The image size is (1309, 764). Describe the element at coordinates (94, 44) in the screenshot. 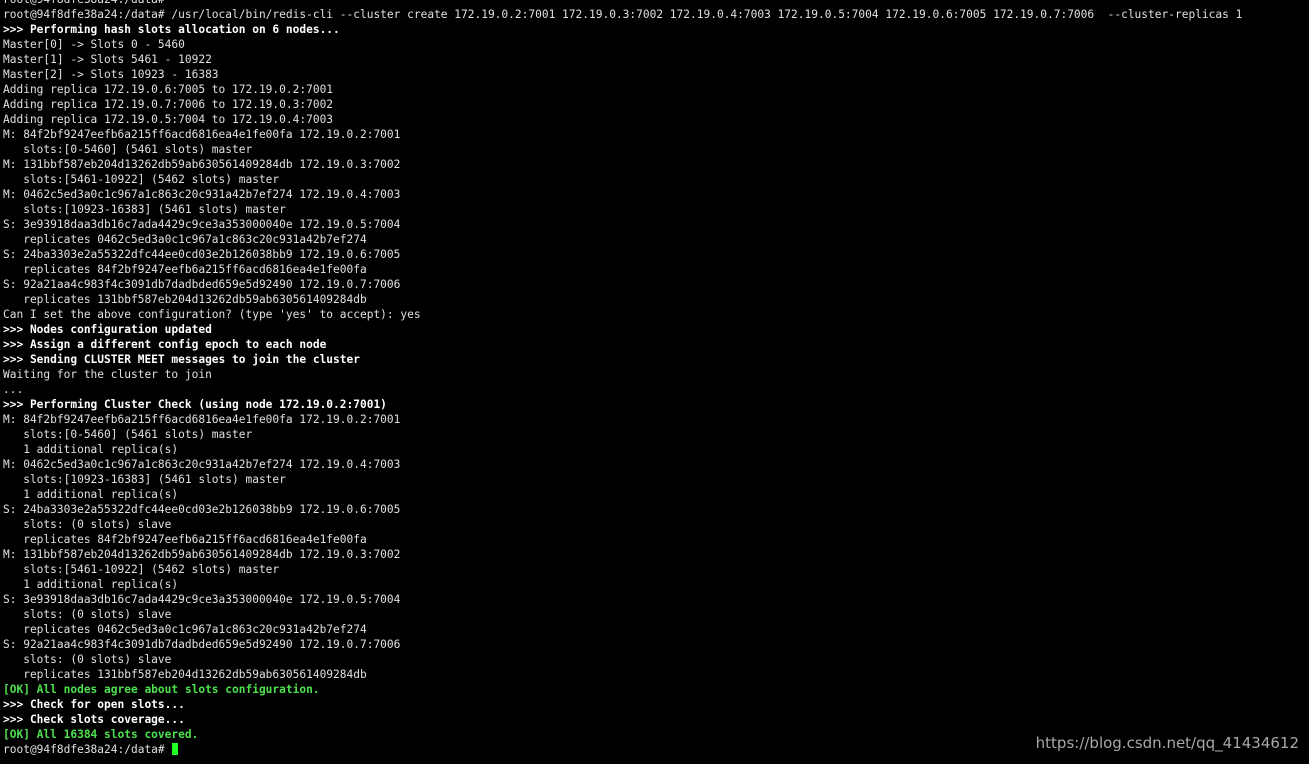

I see `terminal-line: Master[0] -> Slots 0 - 5460` at that location.